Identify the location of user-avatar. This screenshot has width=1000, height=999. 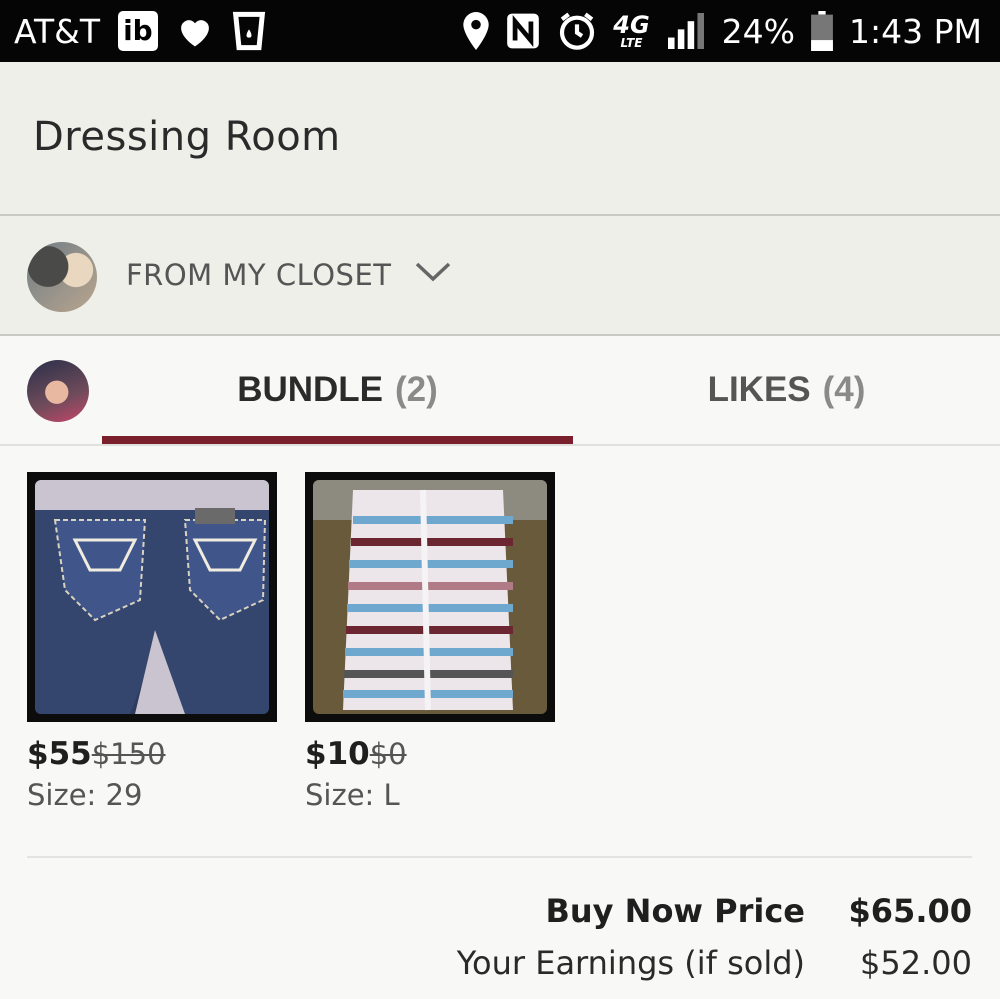
(58, 391).